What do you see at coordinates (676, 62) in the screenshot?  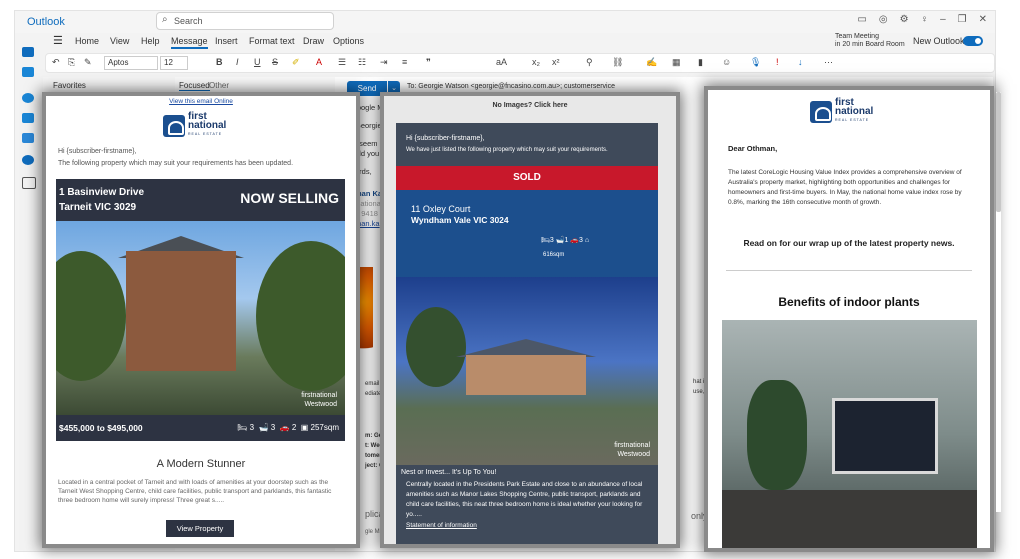 I see `table-icon: ▦` at bounding box center [676, 62].